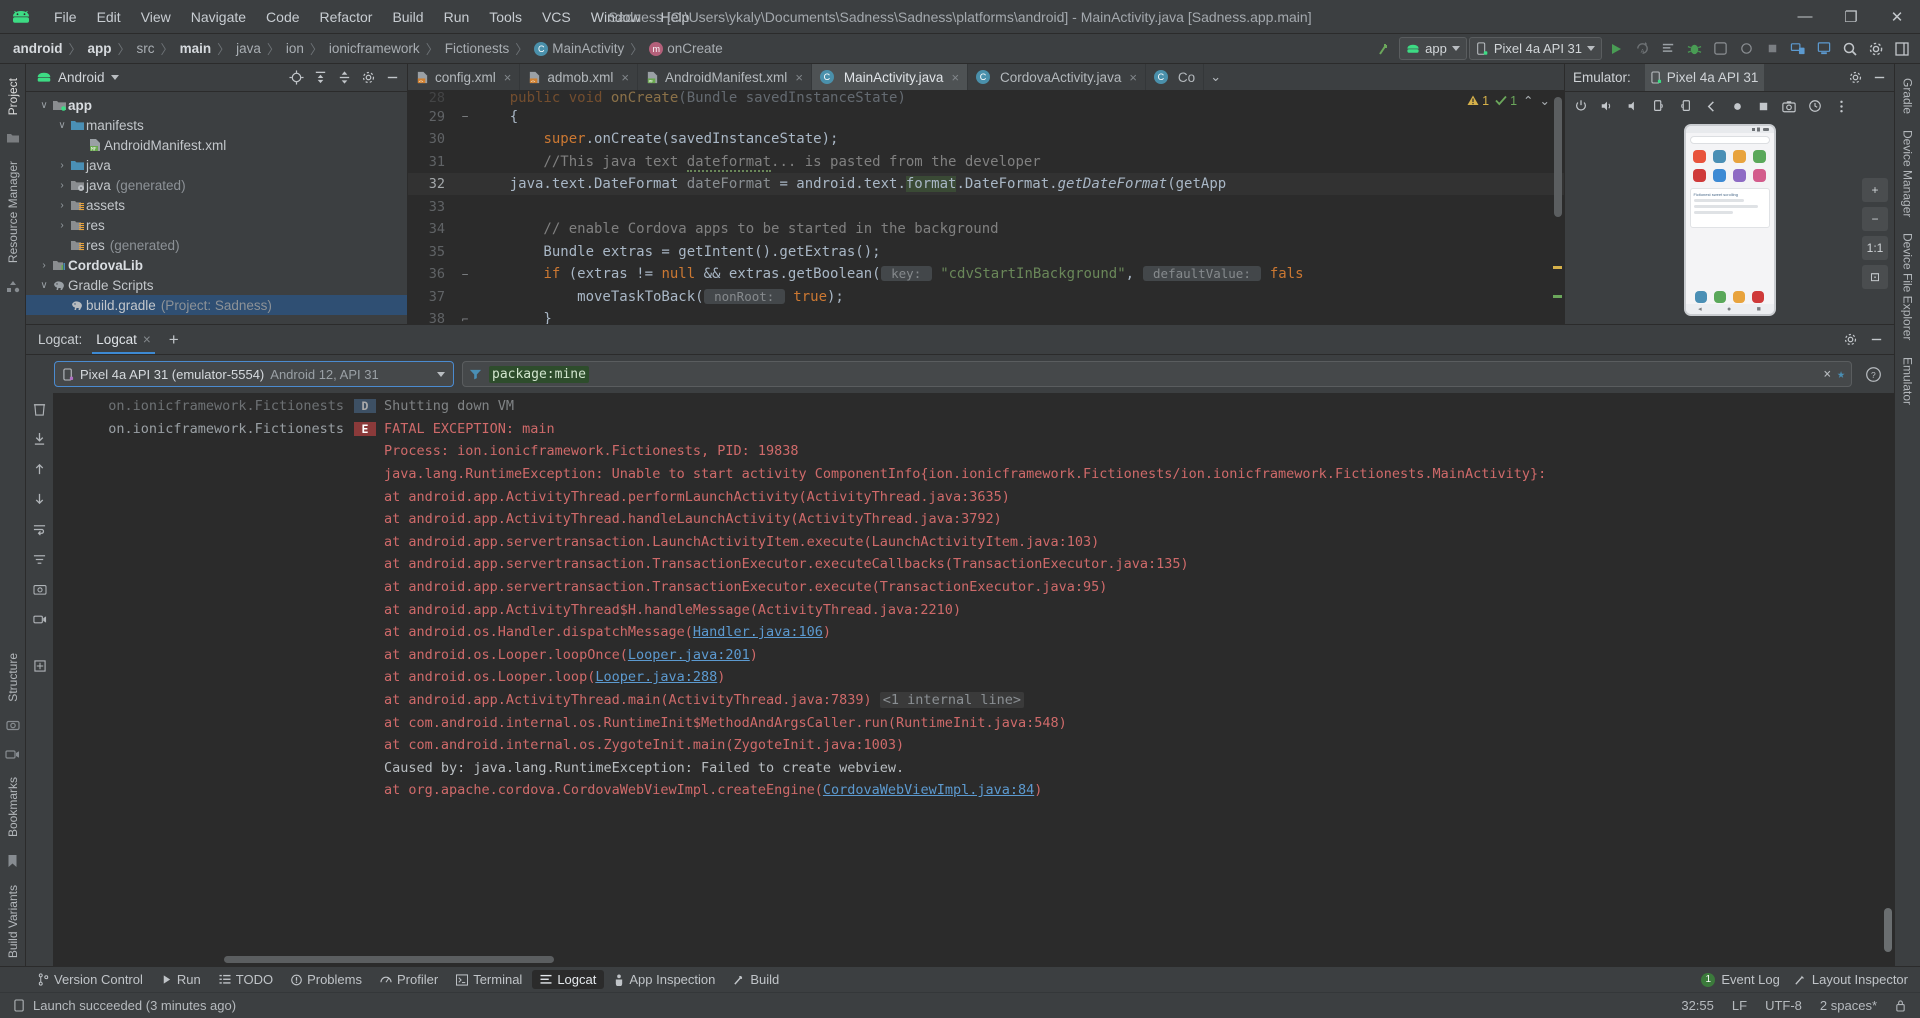 This screenshot has height=1018, width=1920. Describe the element at coordinates (1730, 156) in the screenshot. I see `device-app-grid-row1` at that location.